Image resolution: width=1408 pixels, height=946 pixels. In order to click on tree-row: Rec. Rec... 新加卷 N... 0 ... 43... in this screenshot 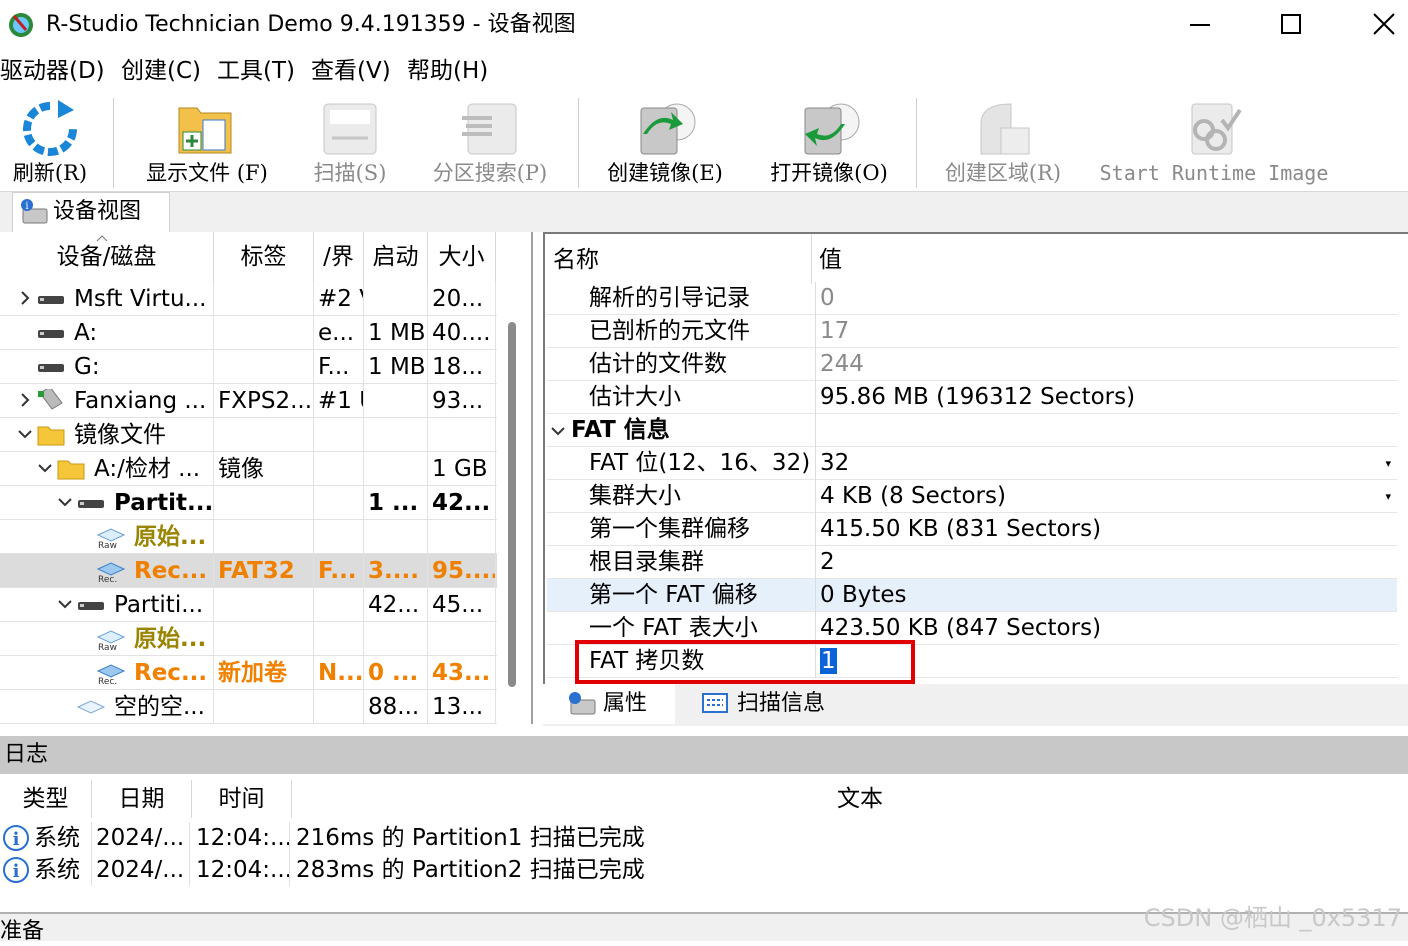, I will do `click(248, 673)`.